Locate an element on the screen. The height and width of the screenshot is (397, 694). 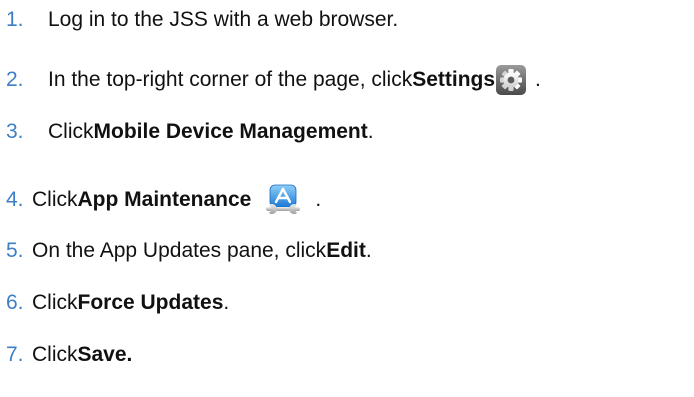
step-number: 1. is located at coordinates (15, 19).